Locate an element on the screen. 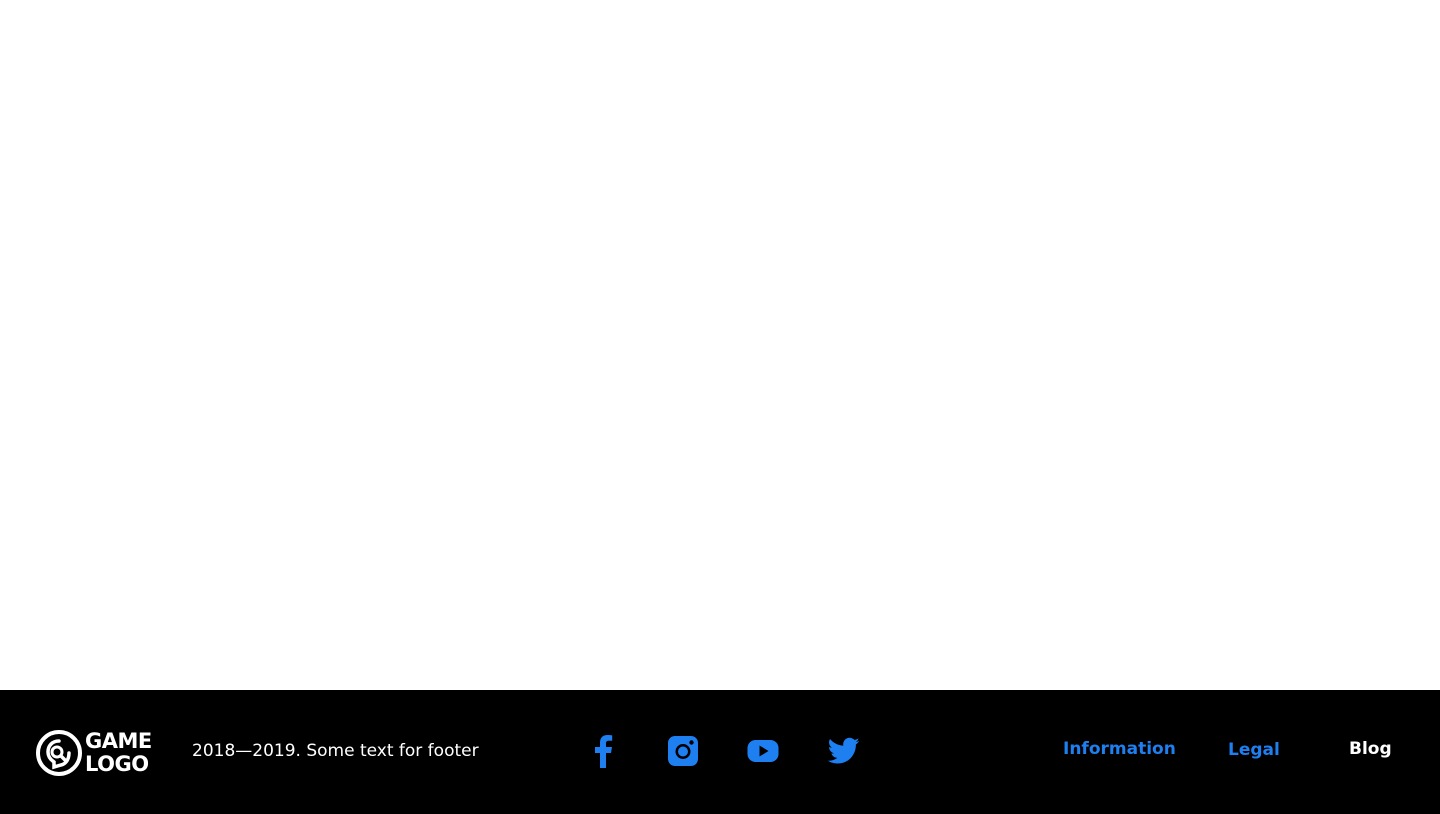 This screenshot has height=814, width=1440. logo-line-1: GAME is located at coordinates (118, 741).